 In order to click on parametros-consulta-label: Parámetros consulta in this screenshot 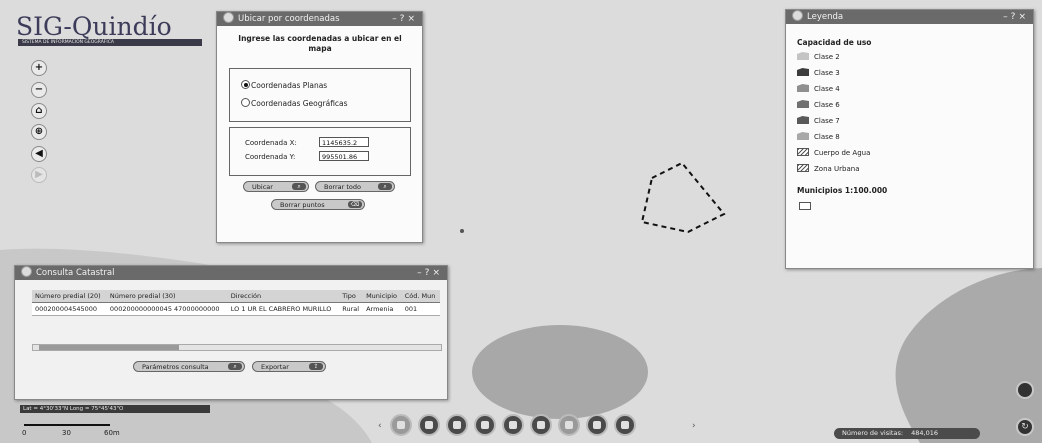, I will do `click(175, 367)`.